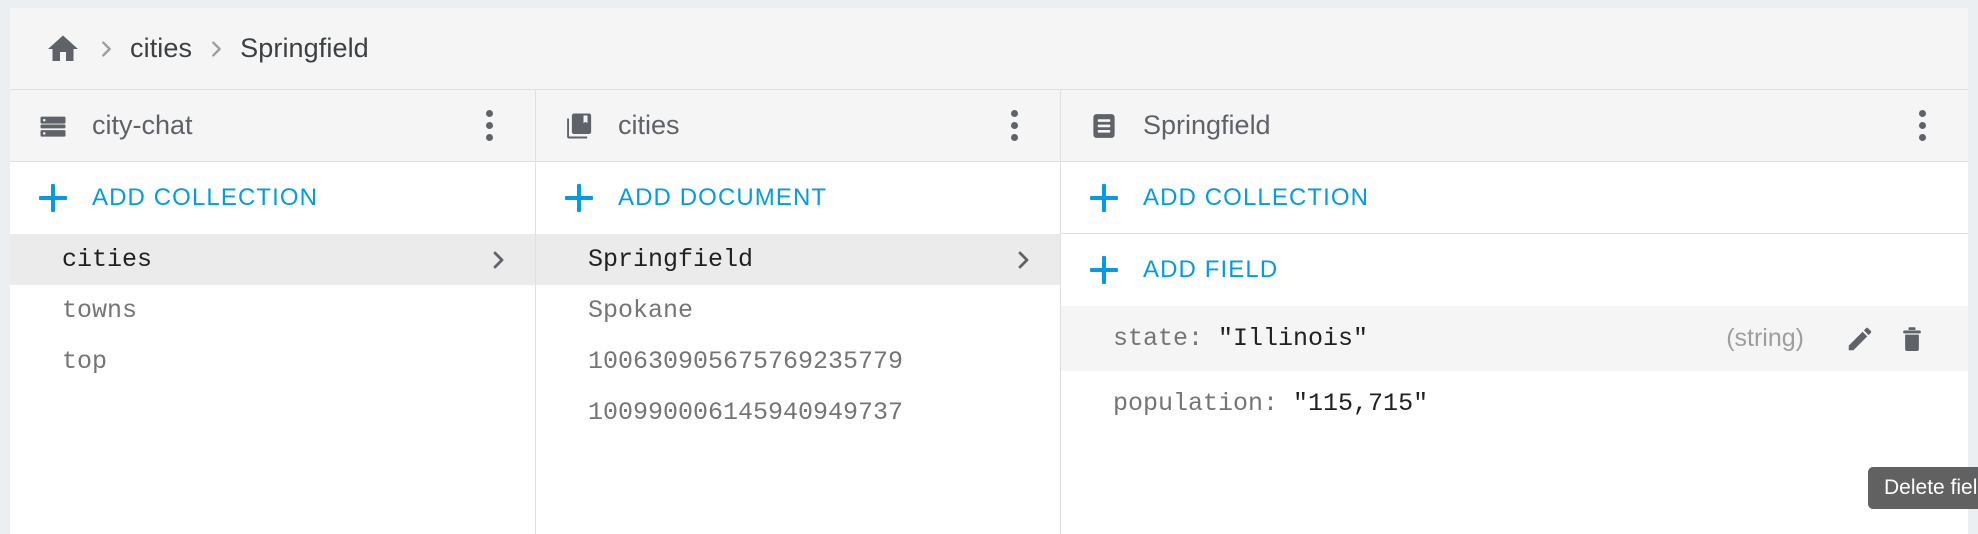 The image size is (1978, 534). What do you see at coordinates (641, 310) in the screenshot?
I see `list-item-label: Spokane` at bounding box center [641, 310].